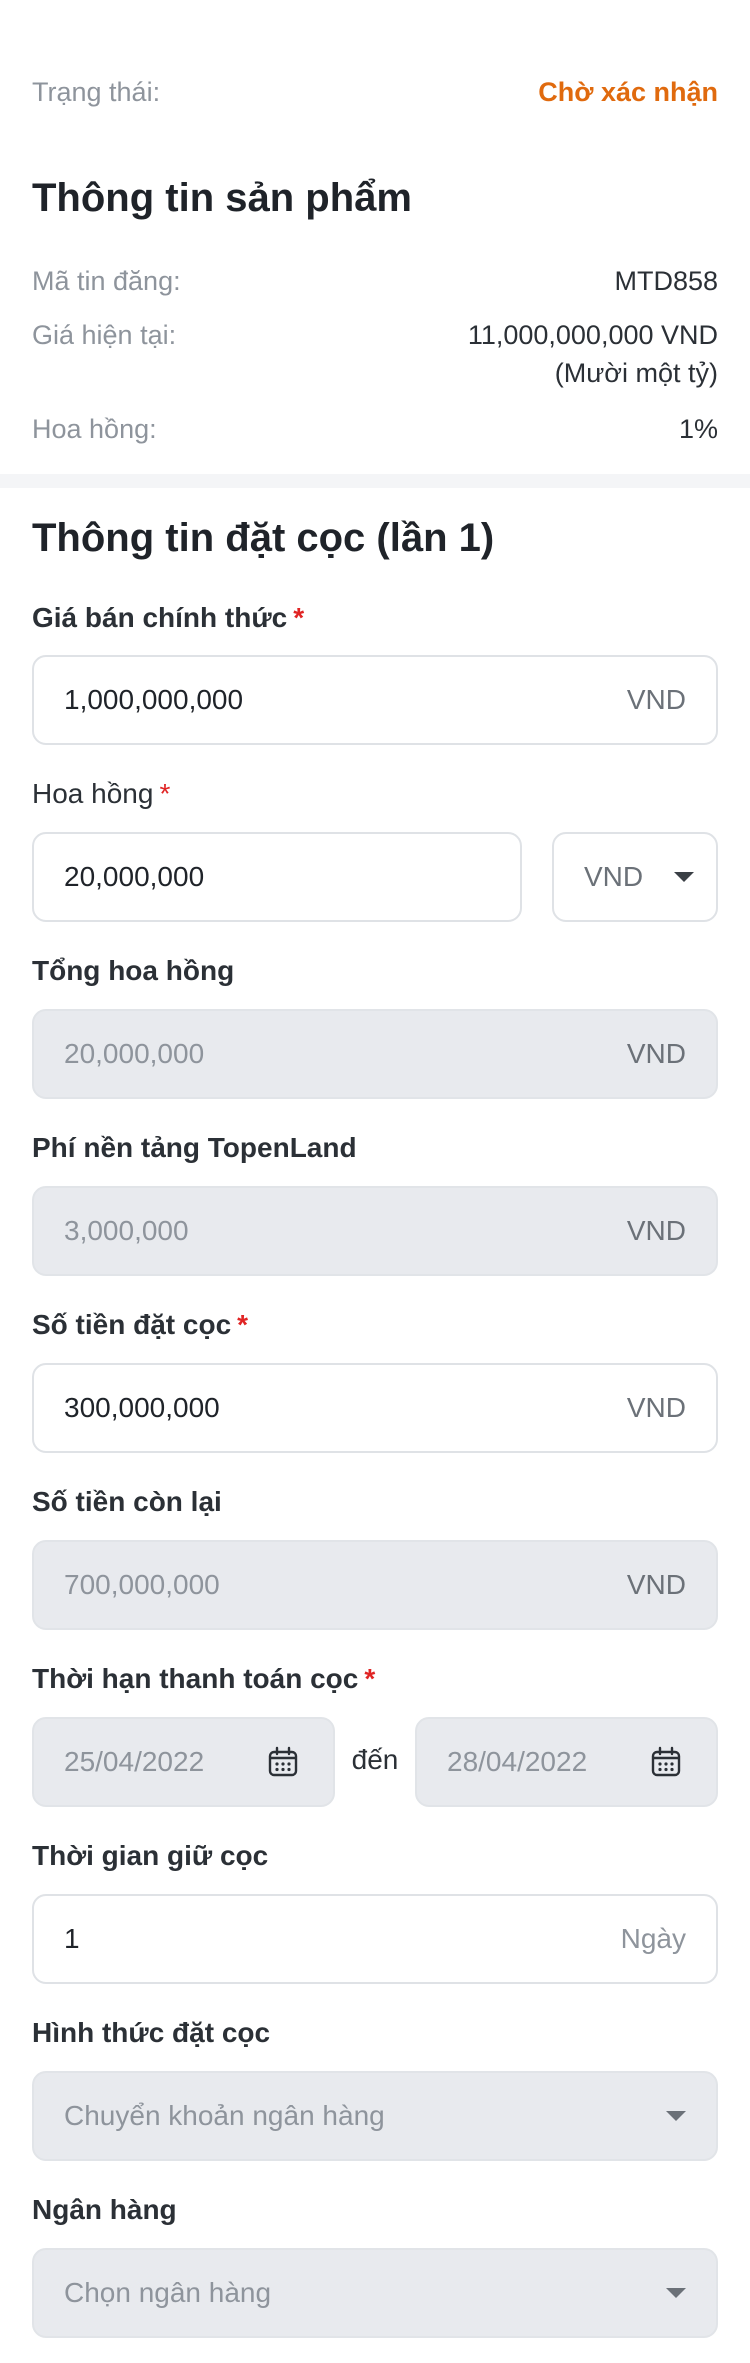 This screenshot has width=750, height=2363. What do you see at coordinates (375, 92) in the screenshot?
I see `status-row: Trạng thái: Chờ xác nhận` at bounding box center [375, 92].